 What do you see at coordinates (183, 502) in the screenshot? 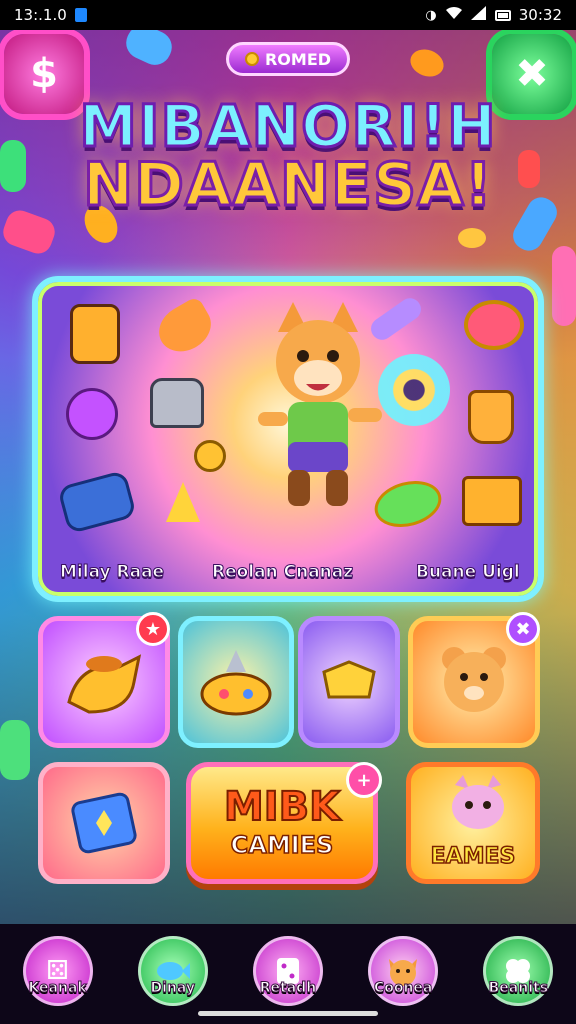
I see `cheese-item-icon` at bounding box center [183, 502].